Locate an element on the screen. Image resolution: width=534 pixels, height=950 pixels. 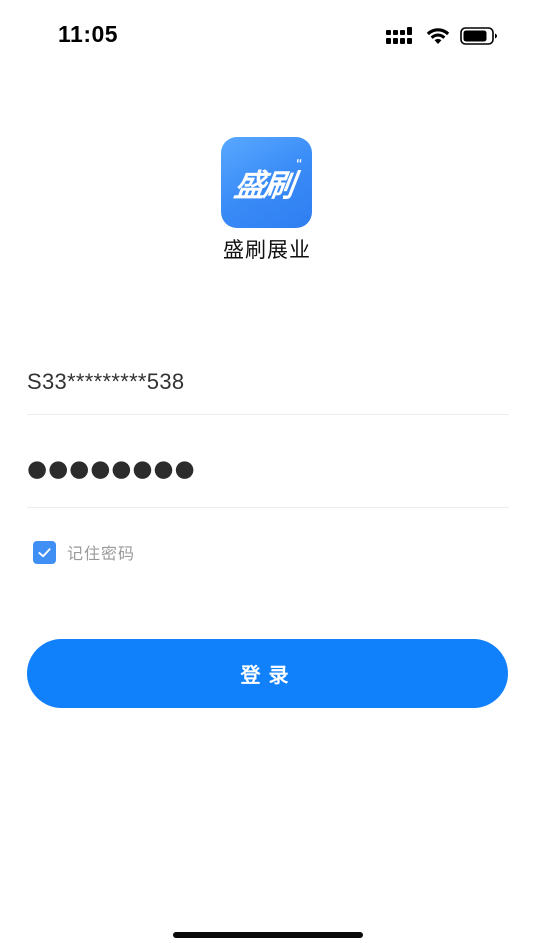
remember-password-checkbox is located at coordinates (44, 552).